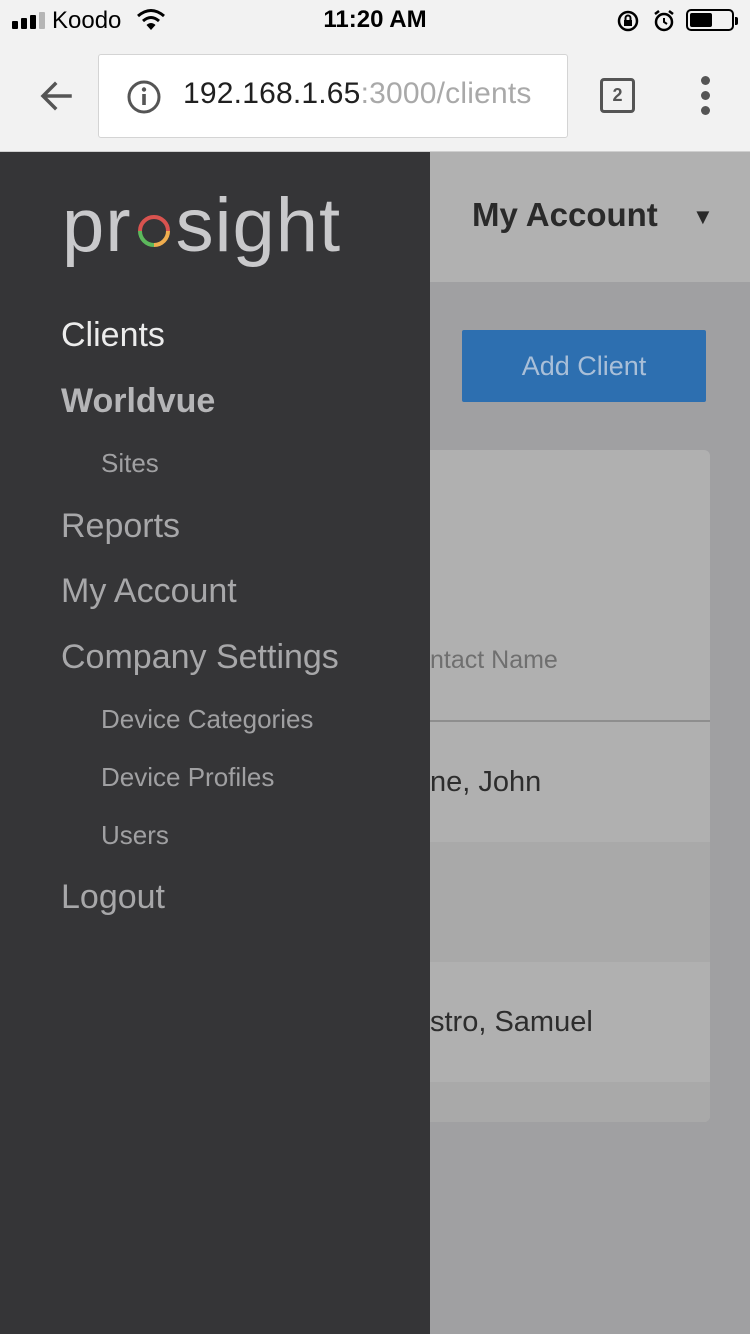 The width and height of the screenshot is (750, 1334). I want to click on browser-toolbar: 192.168.1.65:3000/clients 2, so click(375, 96).